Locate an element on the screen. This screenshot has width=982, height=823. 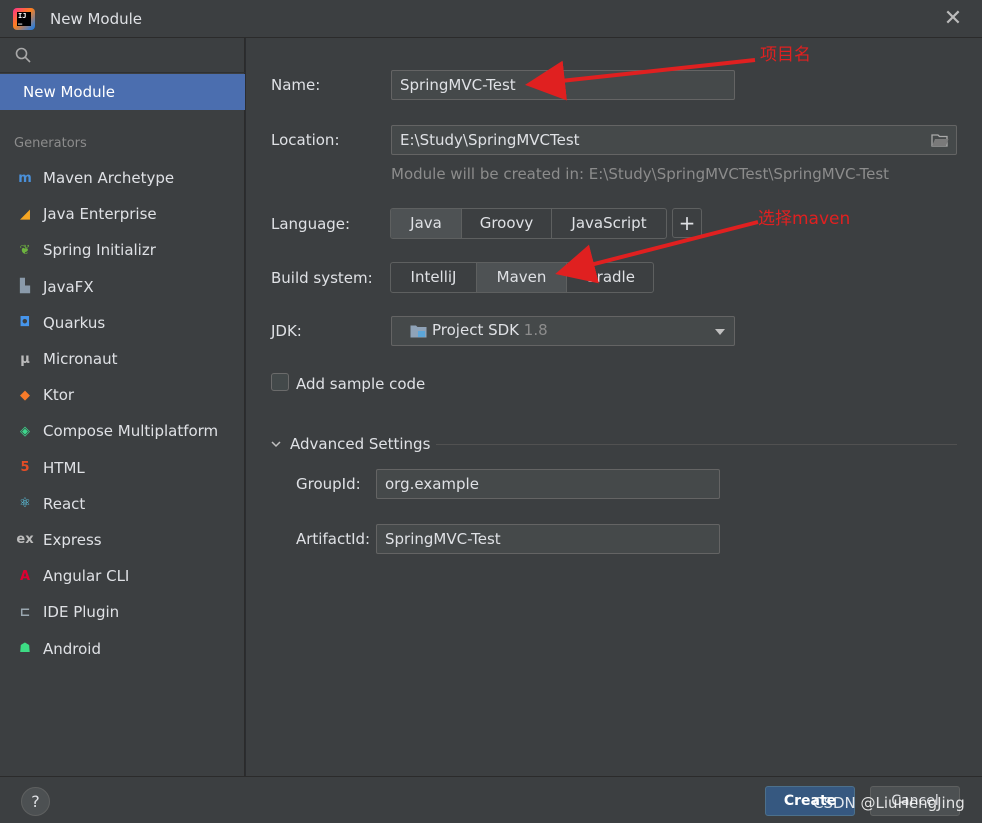
sidebar-item-label: React is located at coordinates (64, 503).